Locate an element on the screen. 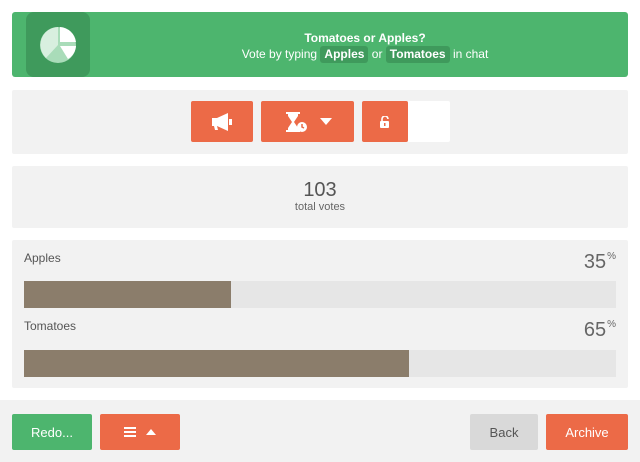  total-votes-panel: 103 total votes is located at coordinates (320, 197).